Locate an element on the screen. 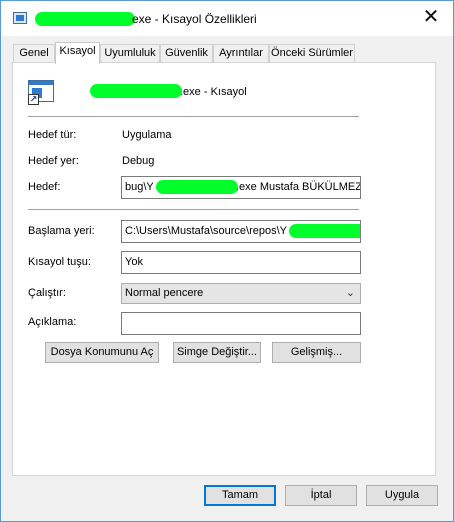 The height and width of the screenshot is (522, 454). shortcut-app-icon is located at coordinates (20, 18).